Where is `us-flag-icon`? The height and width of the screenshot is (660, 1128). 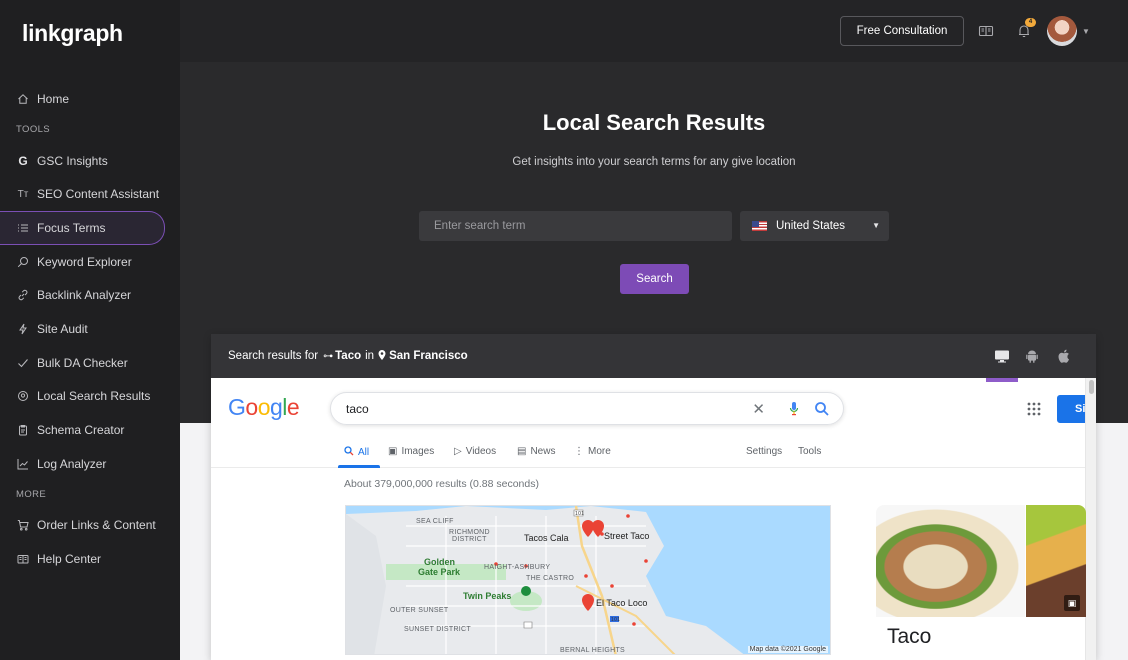
us-flag-icon is located at coordinates (759, 226).